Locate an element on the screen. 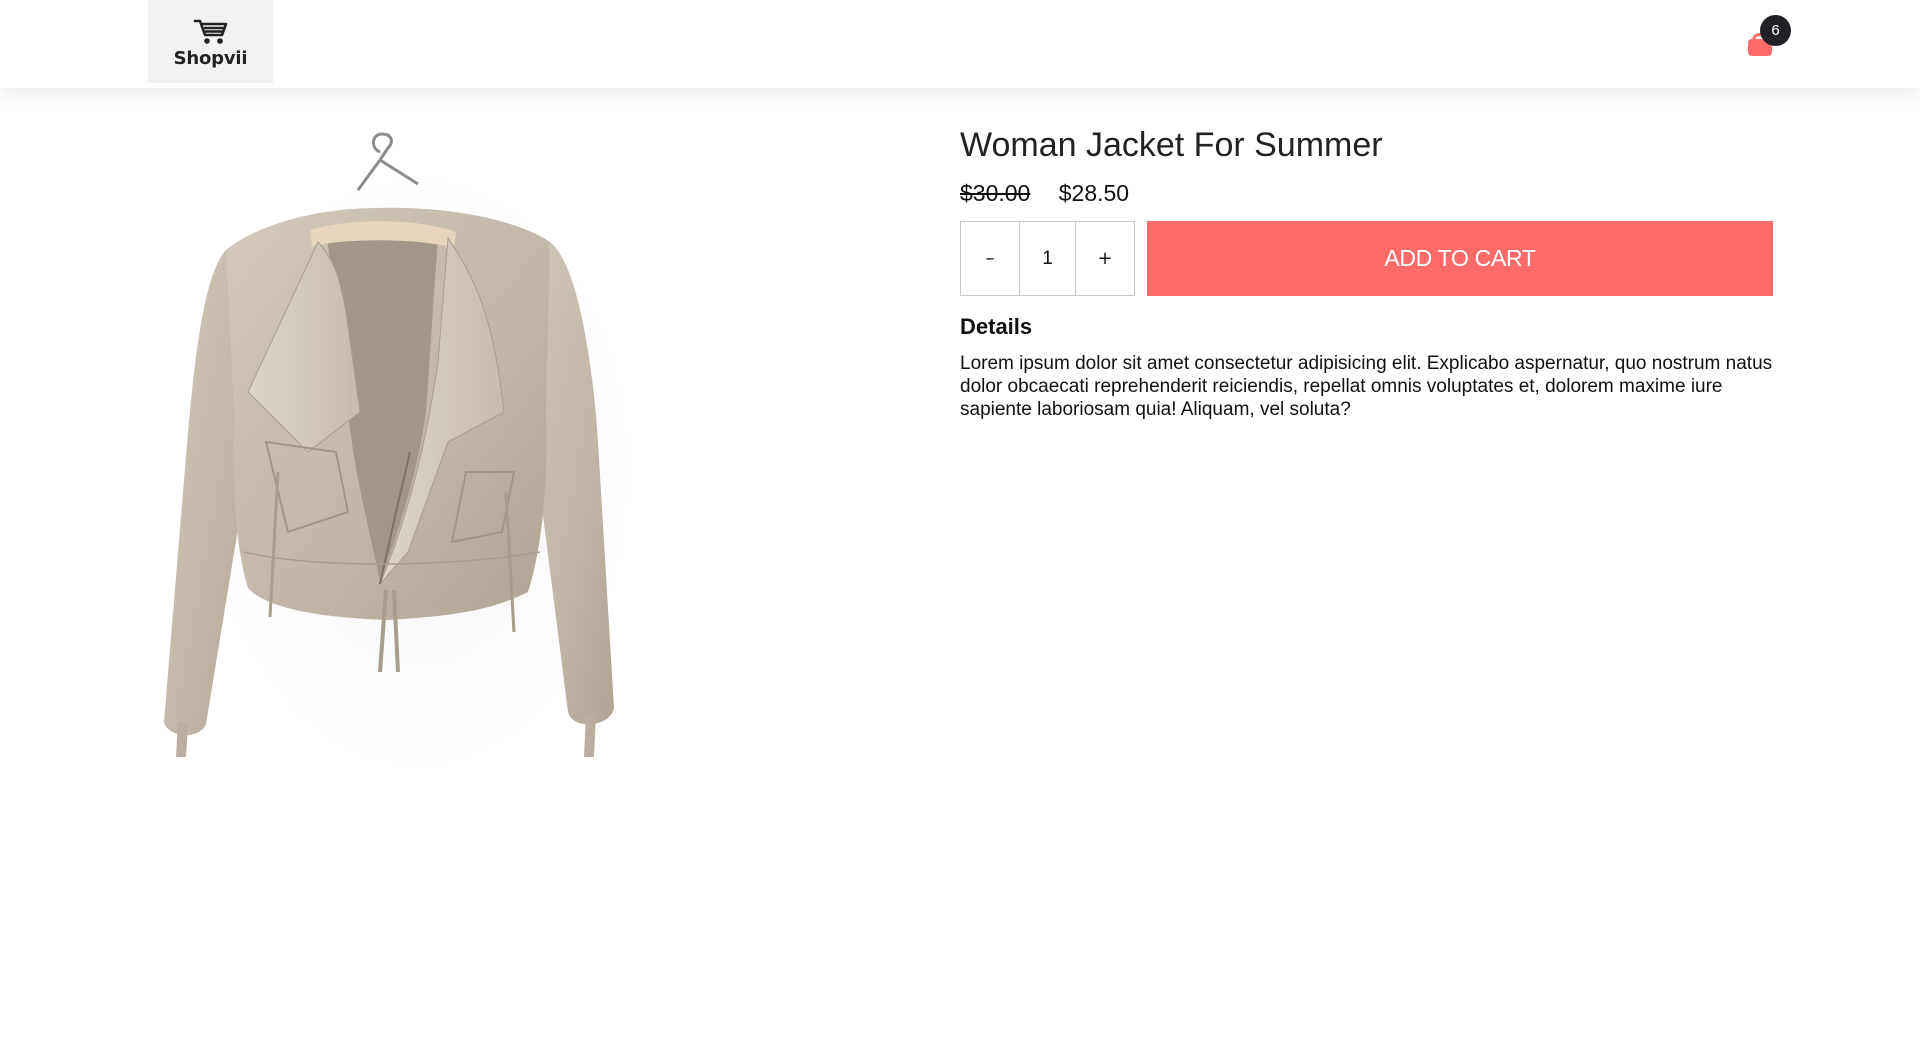 The height and width of the screenshot is (1037, 1920). cart-button: 6 is located at coordinates (1767, 37).